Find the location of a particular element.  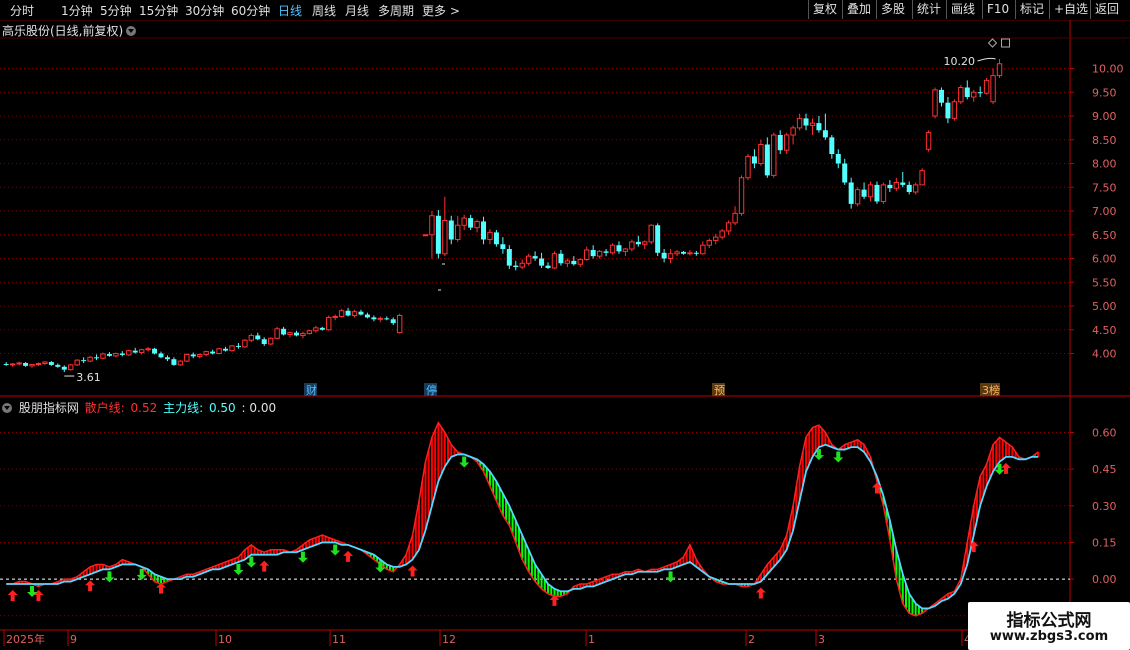

stock-title-bar: 高乐股份(日线,前复权) is located at coordinates (69, 30).